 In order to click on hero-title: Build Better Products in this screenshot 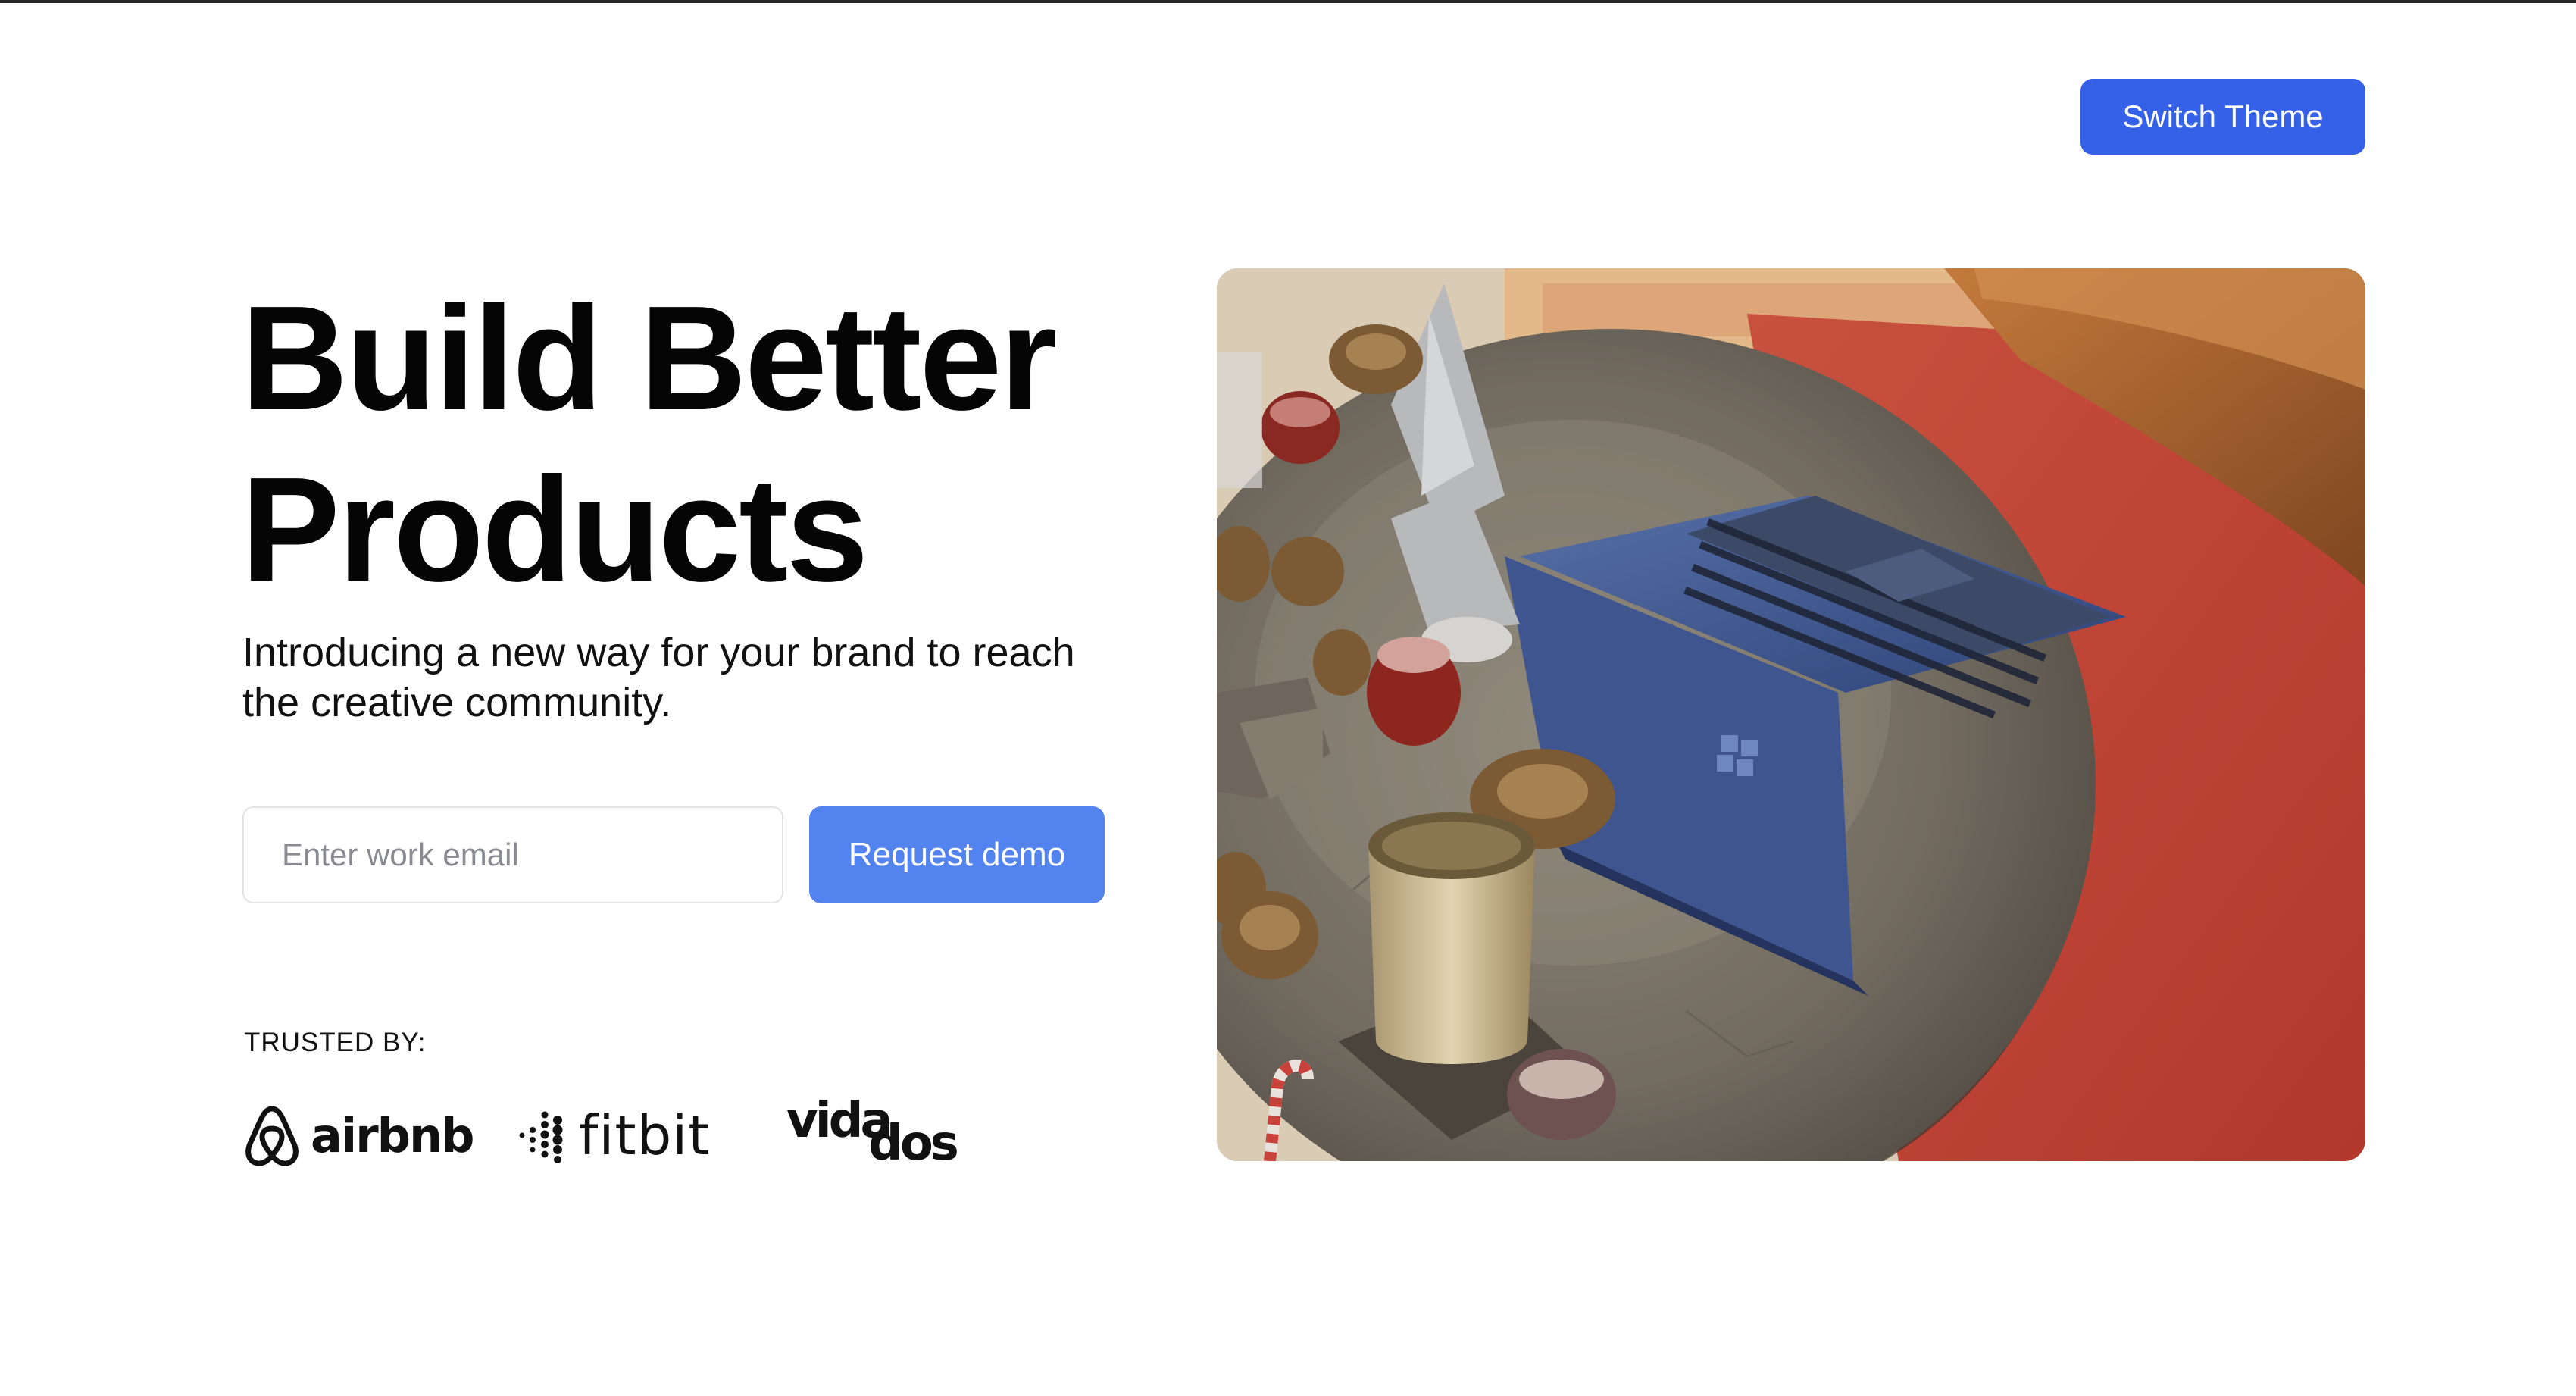, I will do `click(733, 444)`.